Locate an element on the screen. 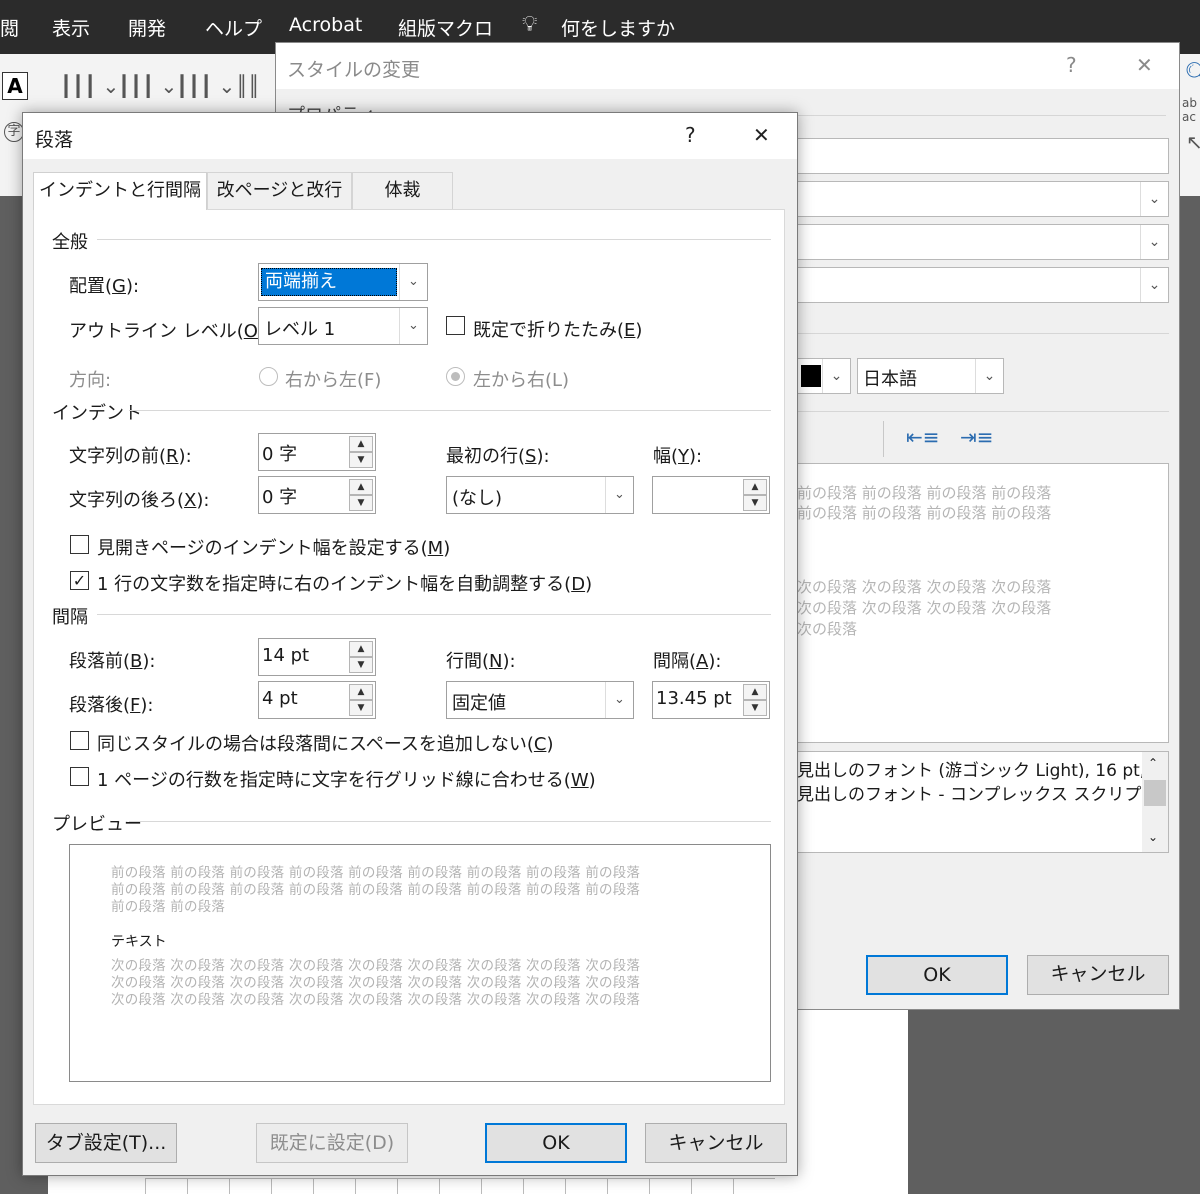 The width and height of the screenshot is (1200, 1194). tools-icon: ║║ is located at coordinates (248, 86).